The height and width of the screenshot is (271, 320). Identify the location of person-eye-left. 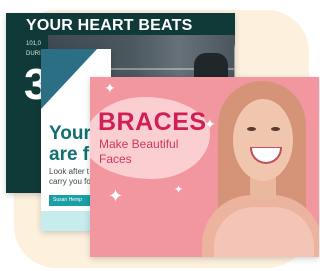
(251, 129).